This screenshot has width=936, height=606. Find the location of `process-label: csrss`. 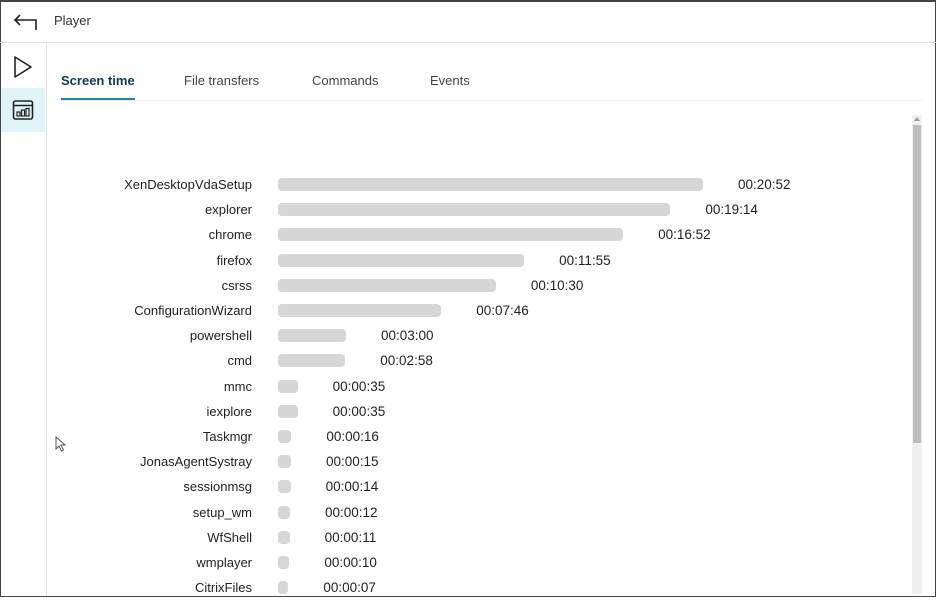

process-label: csrss is located at coordinates (236, 285).